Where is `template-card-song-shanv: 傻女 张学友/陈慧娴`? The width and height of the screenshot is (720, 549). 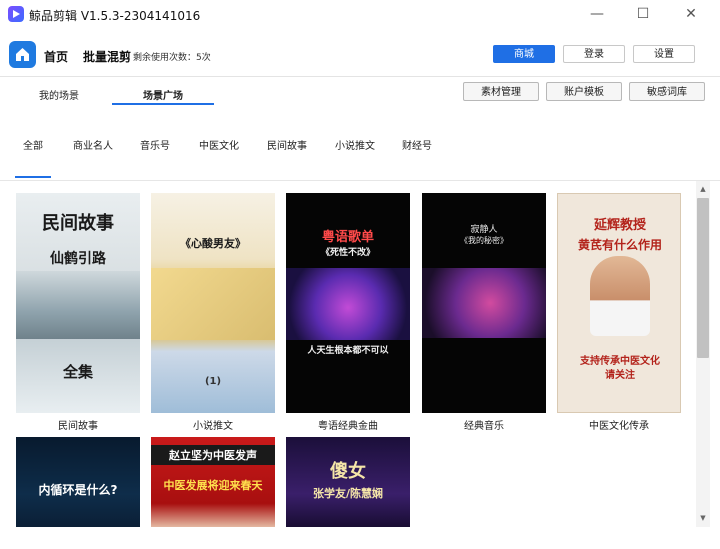 template-card-song-shanv: 傻女 张学友/陈慧娴 is located at coordinates (348, 482).